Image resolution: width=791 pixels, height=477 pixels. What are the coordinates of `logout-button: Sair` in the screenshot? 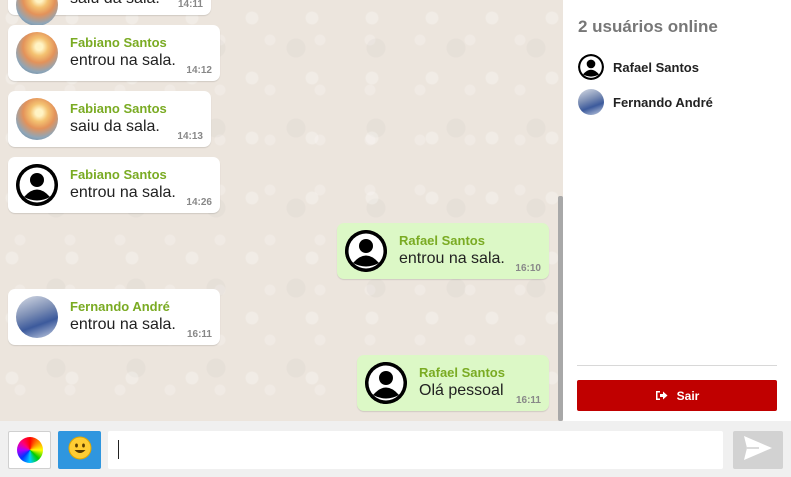 It's located at (677, 395).